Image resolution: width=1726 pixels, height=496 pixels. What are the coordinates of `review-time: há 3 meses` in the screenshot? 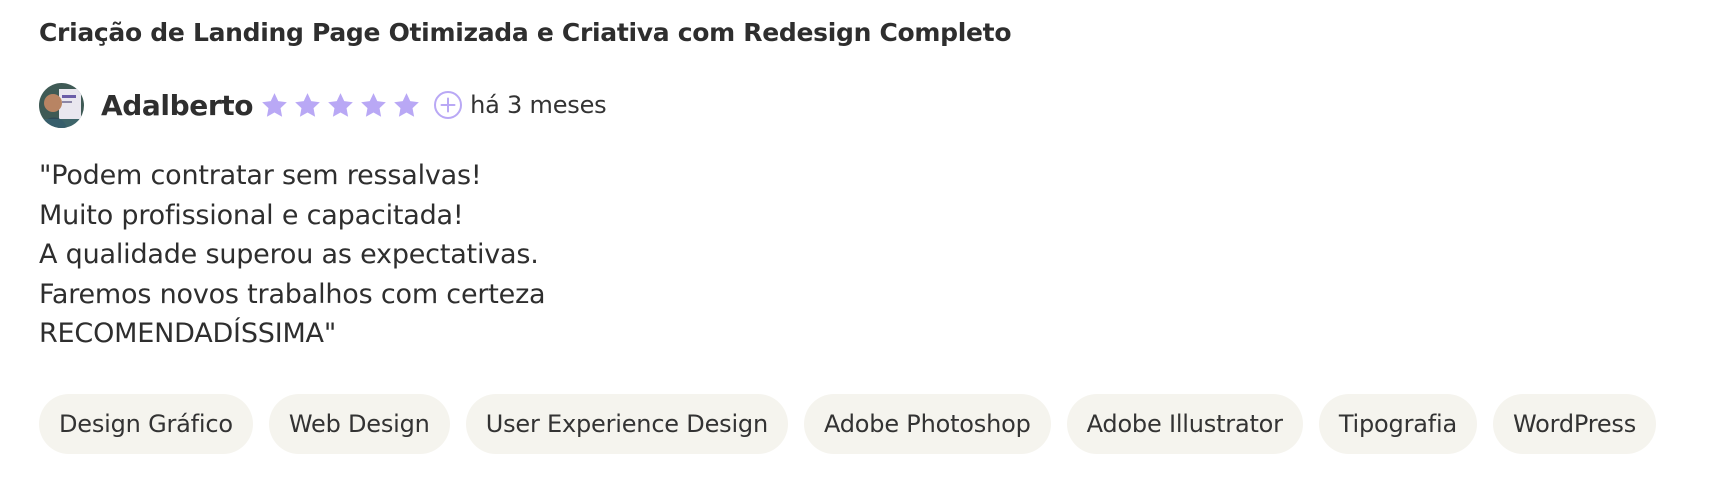 It's located at (538, 105).